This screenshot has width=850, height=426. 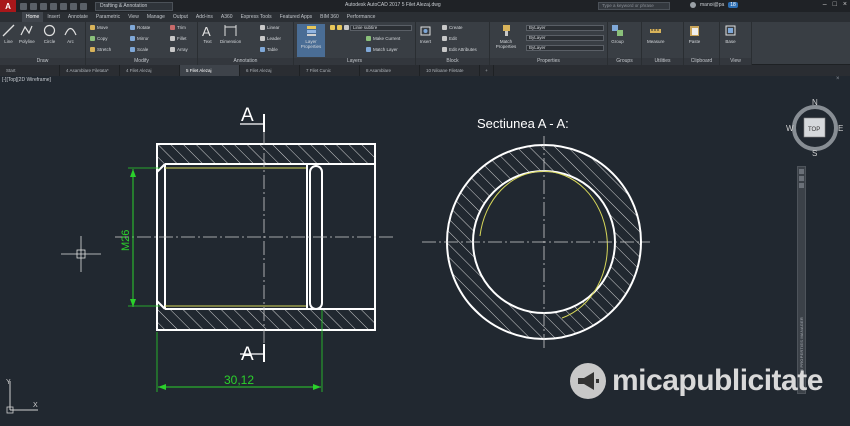 I want to click on user-icon, so click(x=693, y=5).